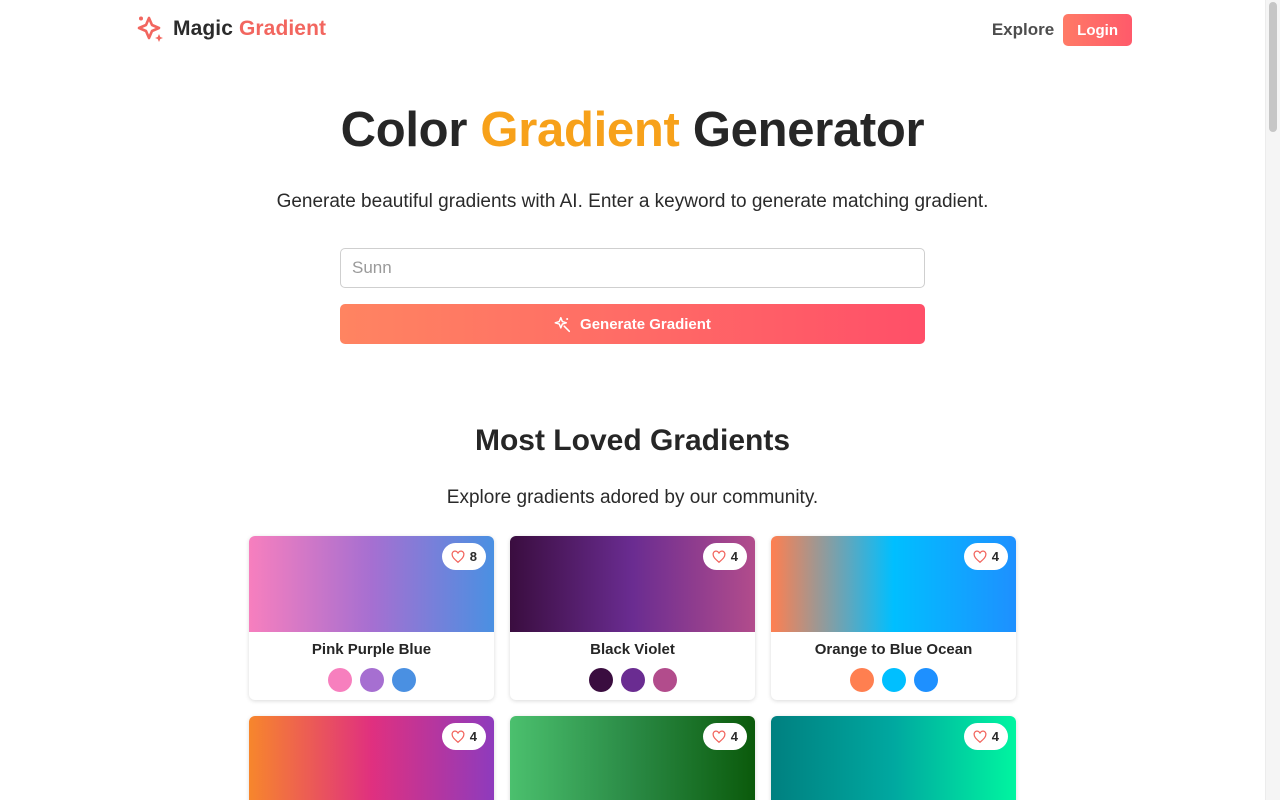 The image size is (1280, 800). I want to click on gradient-card: 4 Orange to Blue Ocean, so click(893, 618).